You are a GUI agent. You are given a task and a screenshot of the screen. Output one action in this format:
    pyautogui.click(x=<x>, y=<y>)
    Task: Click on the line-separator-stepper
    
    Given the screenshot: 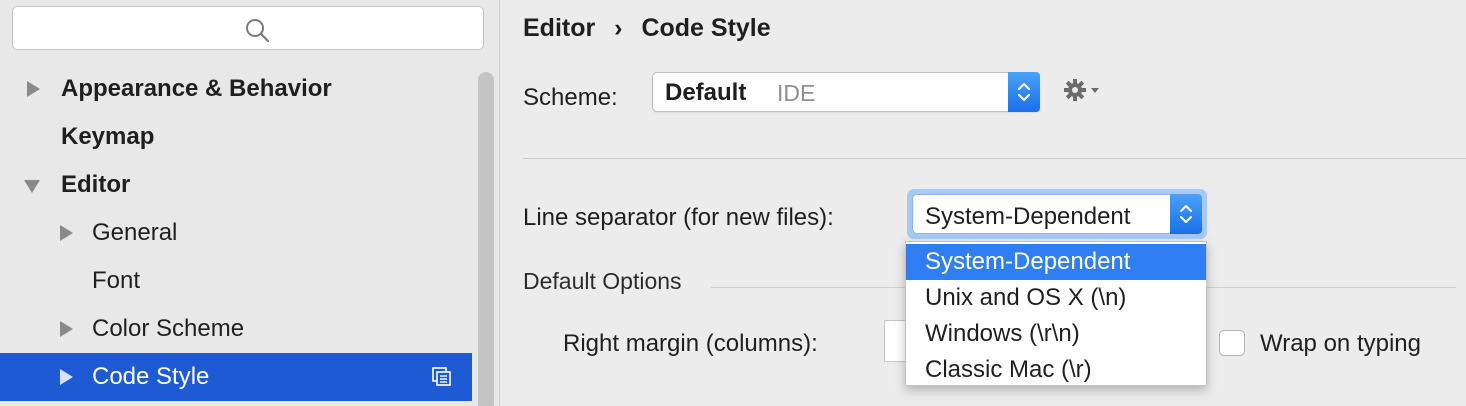 What is the action you would take?
    pyautogui.click(x=1186, y=214)
    